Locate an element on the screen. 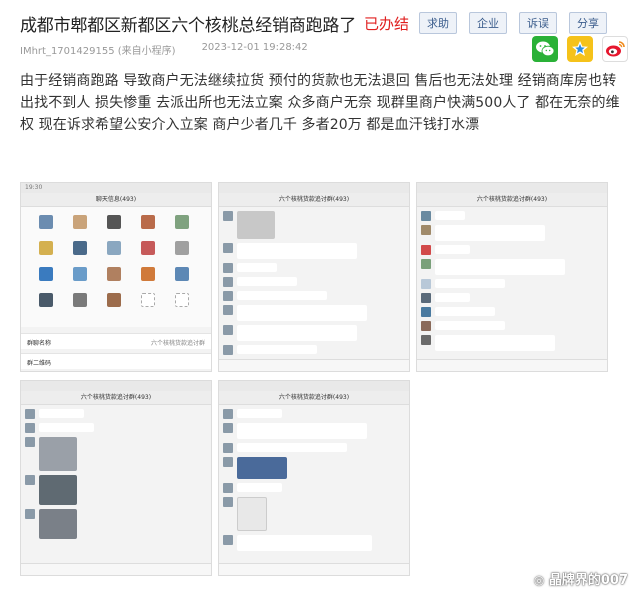 The height and width of the screenshot is (600, 640). page-title: 成都市郫都区新都区六个核桃总经销商跑路了 is located at coordinates (188, 25).